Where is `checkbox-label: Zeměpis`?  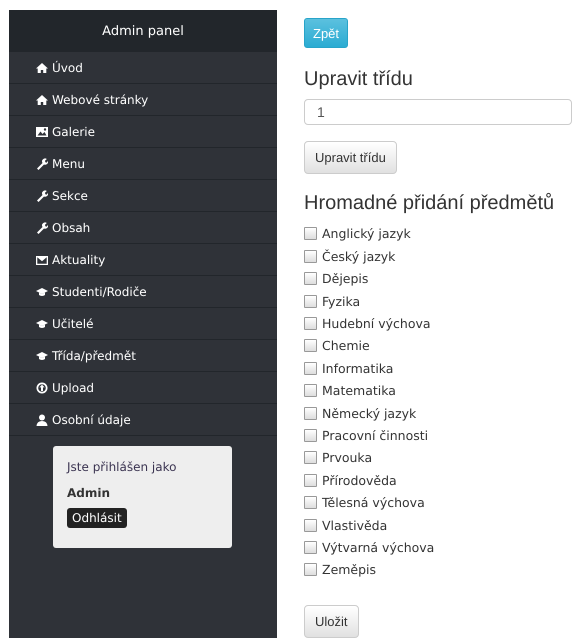
checkbox-label: Zeměpis is located at coordinates (349, 570).